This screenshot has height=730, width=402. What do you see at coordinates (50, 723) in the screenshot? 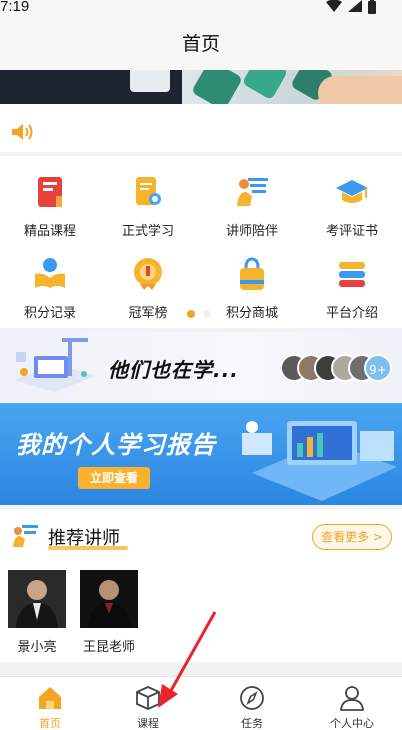
I see `nav-label: 首页` at bounding box center [50, 723].